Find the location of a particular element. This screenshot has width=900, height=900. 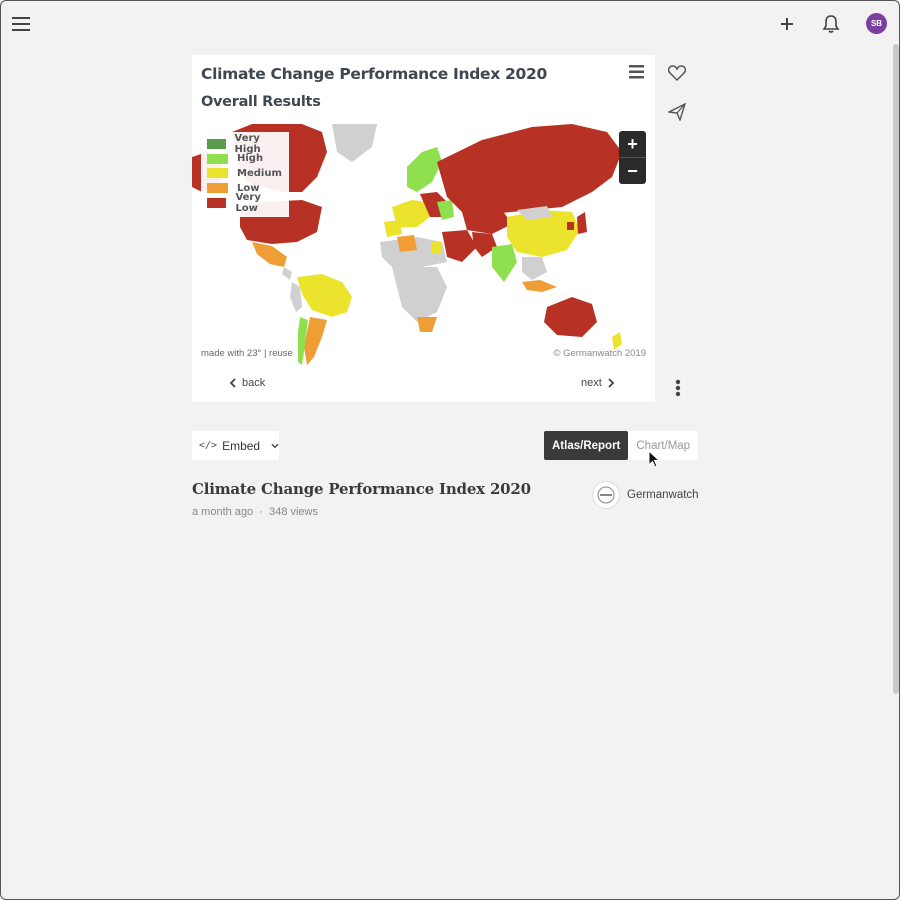

author-link: Germanwatch is located at coordinates (645, 495).